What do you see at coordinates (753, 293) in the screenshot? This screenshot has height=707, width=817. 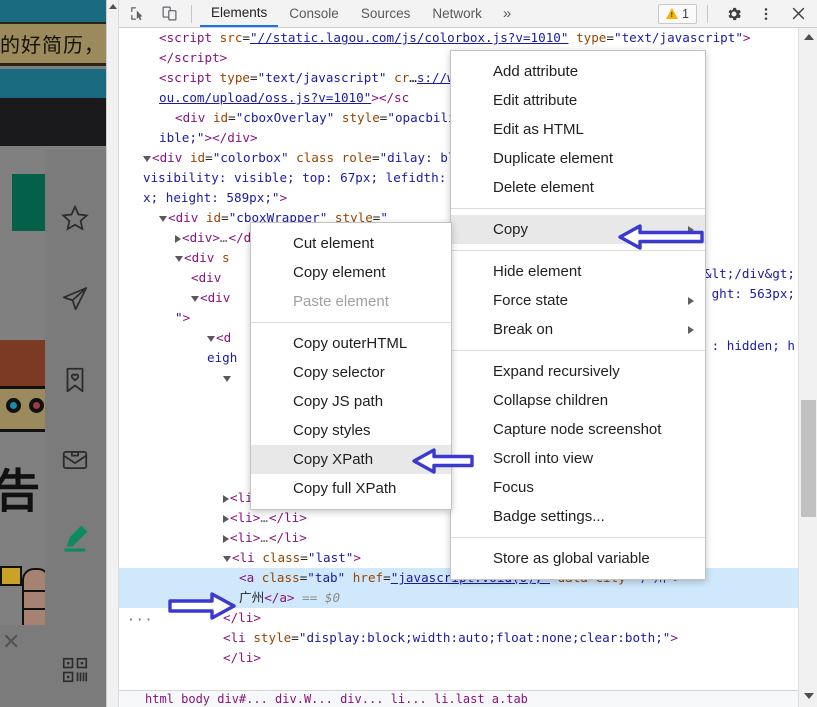 I see `dom-tree-line-fragment: ght: 563px;` at bounding box center [753, 293].